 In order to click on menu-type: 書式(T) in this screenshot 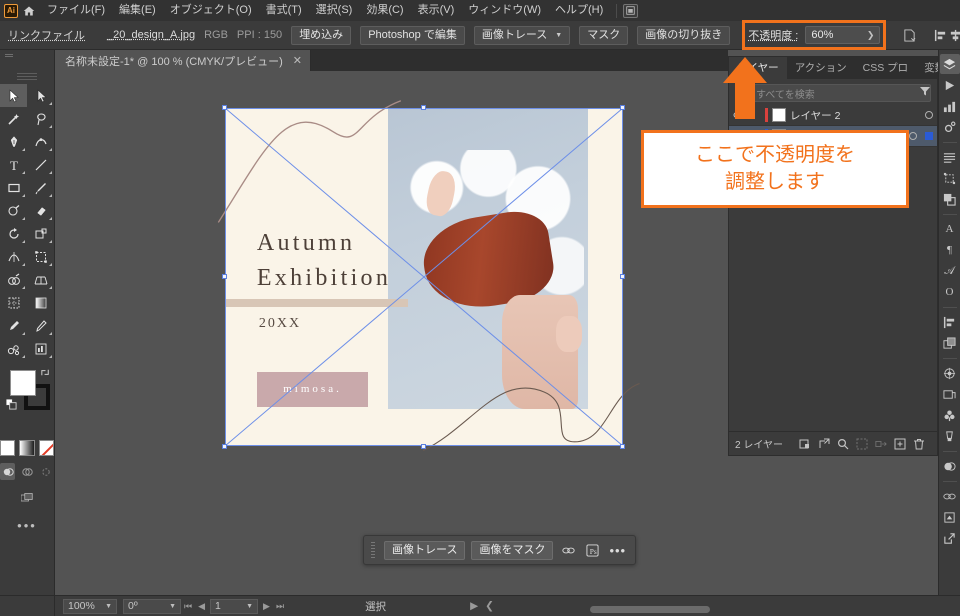, I will do `click(284, 10)`.